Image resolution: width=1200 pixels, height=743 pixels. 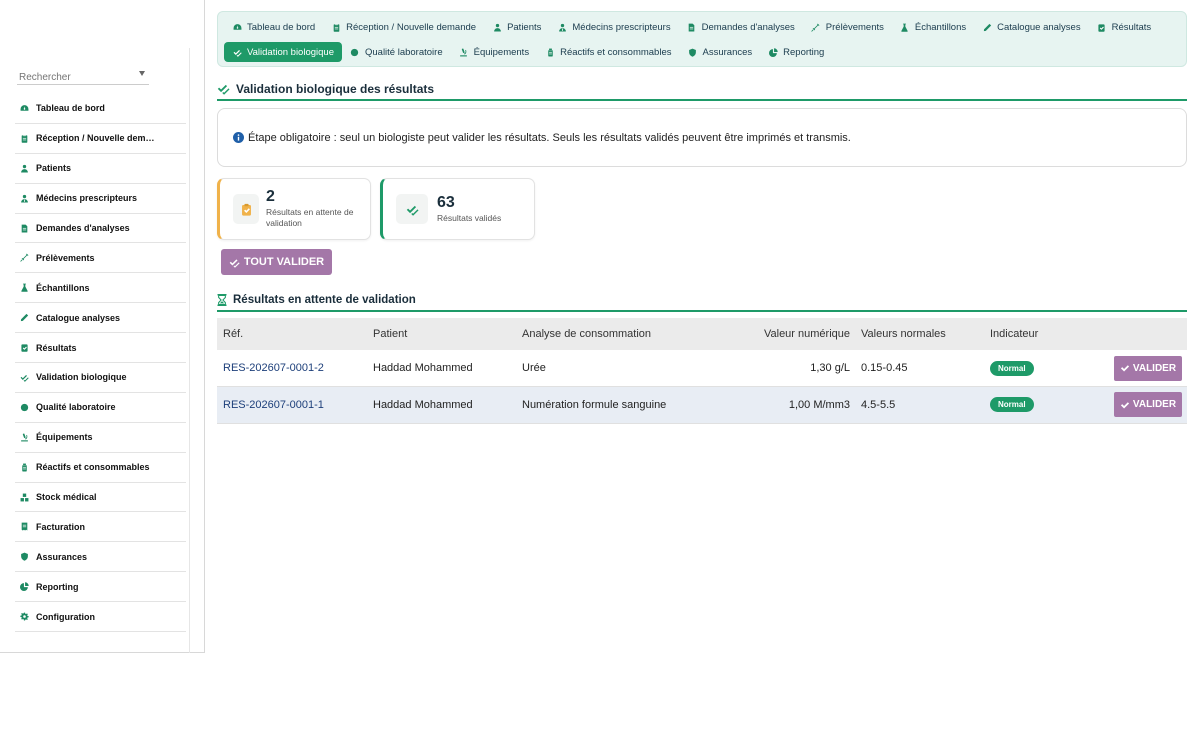 I want to click on sidebar-search, so click(x=83, y=76).